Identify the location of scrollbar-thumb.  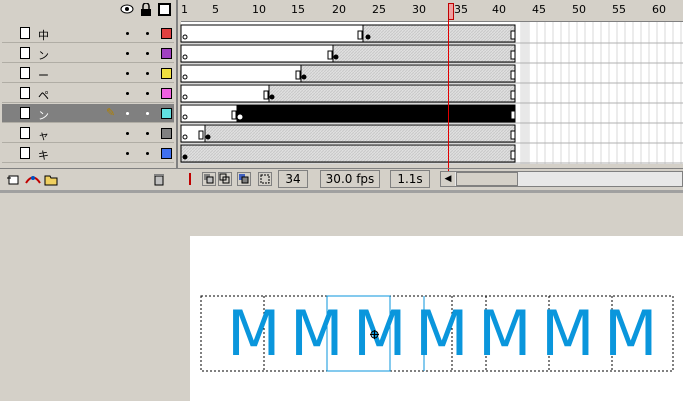
(487, 179).